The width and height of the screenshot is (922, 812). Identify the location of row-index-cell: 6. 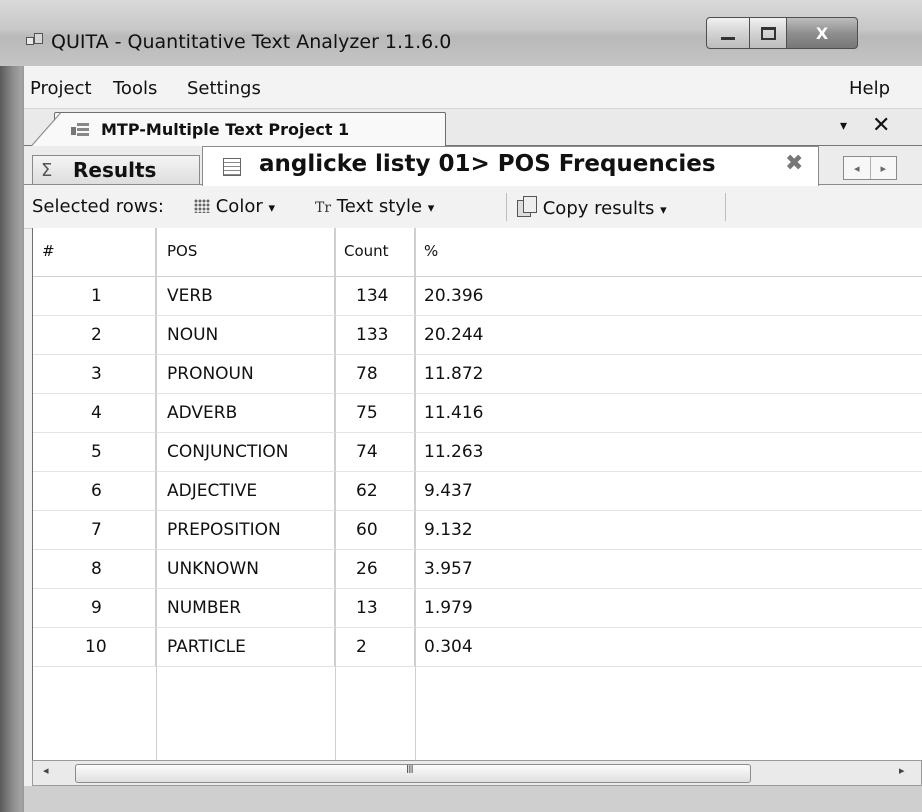
(94, 491).